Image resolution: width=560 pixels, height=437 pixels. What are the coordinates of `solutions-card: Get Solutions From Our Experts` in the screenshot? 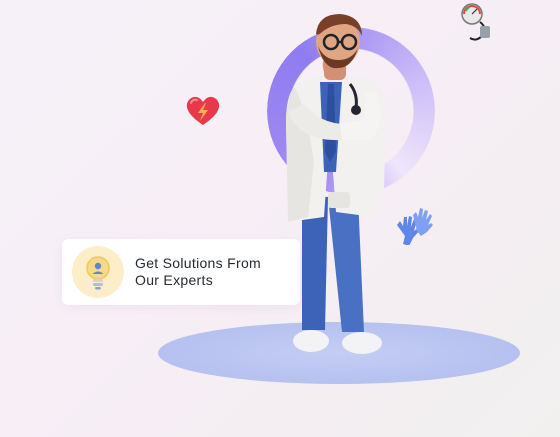 It's located at (181, 272).